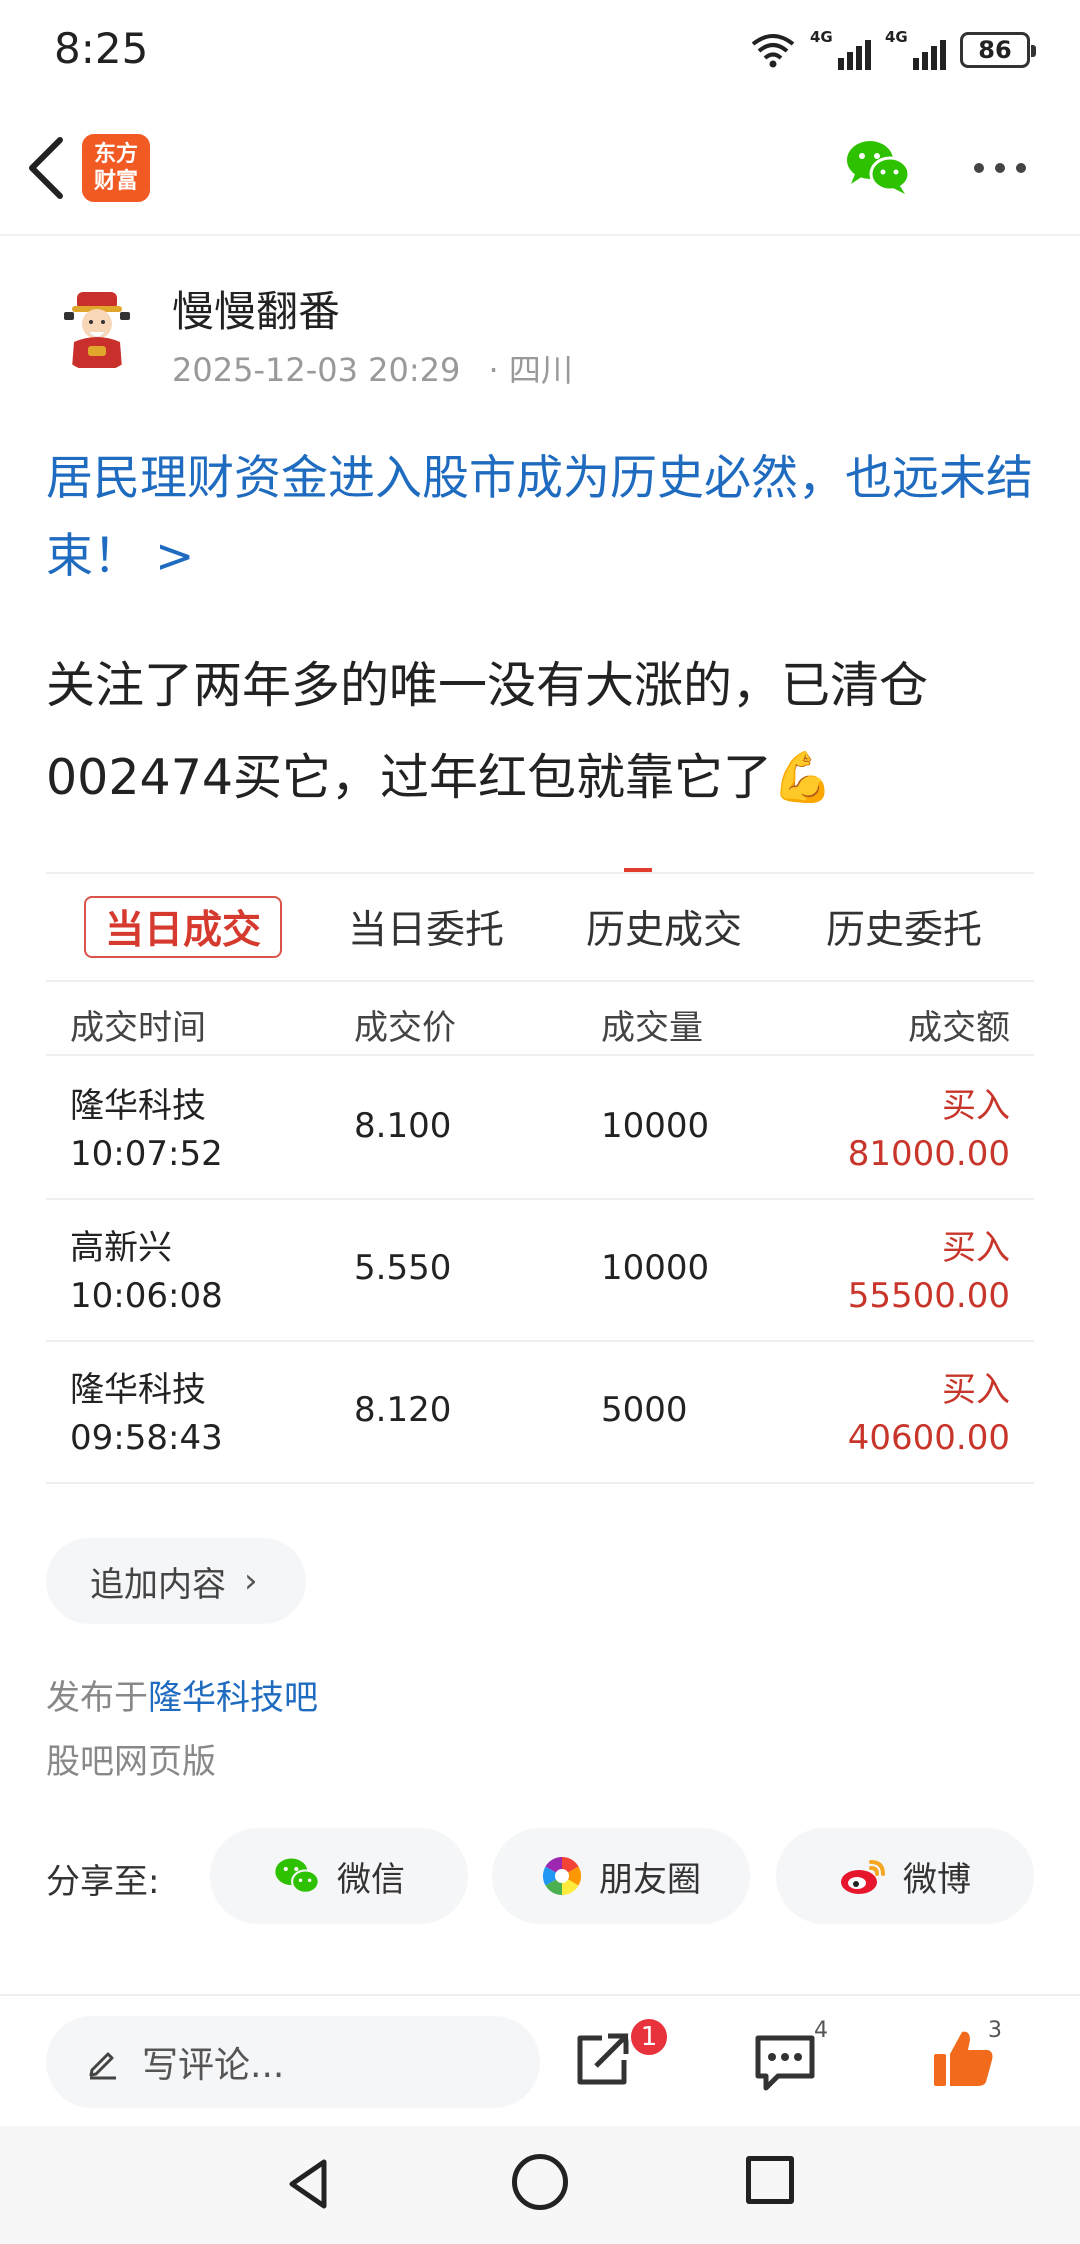  Describe the element at coordinates (785, 2062) in the screenshot. I see `comment-icon` at that location.